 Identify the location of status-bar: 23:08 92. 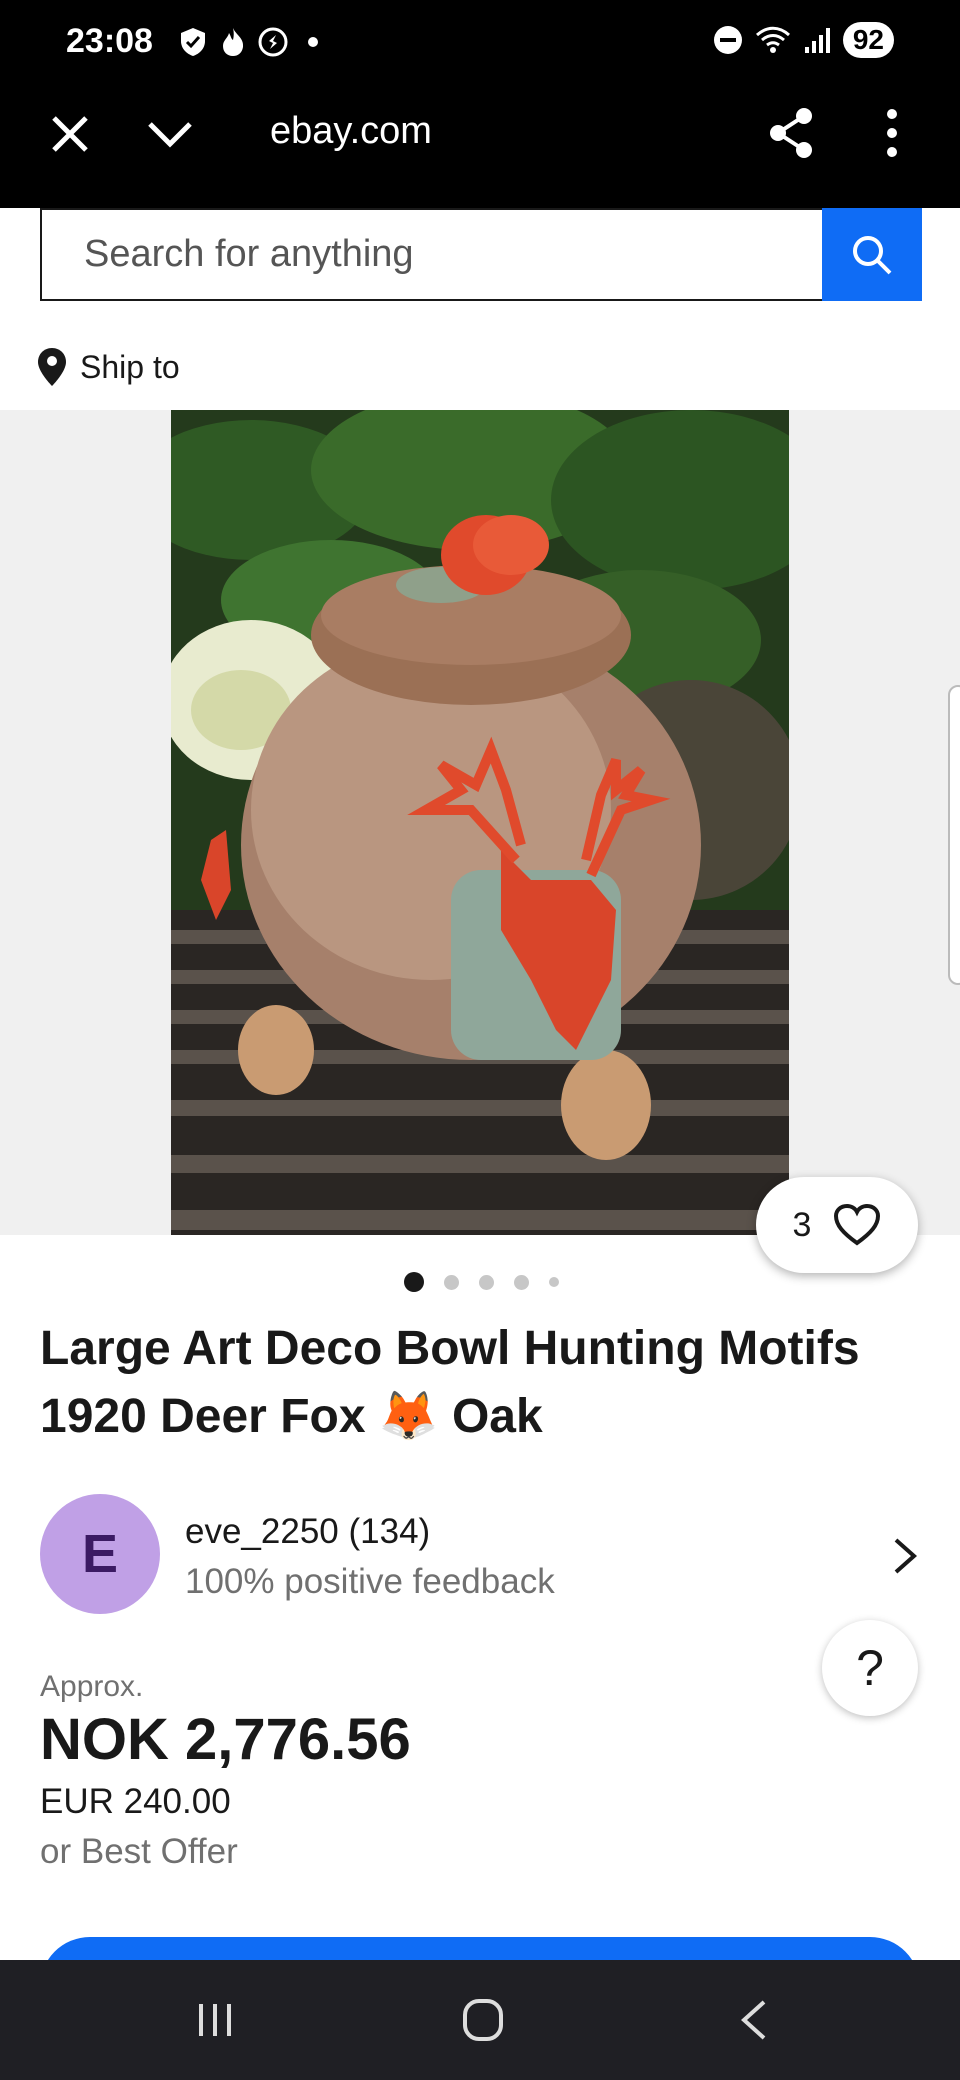
(480, 44).